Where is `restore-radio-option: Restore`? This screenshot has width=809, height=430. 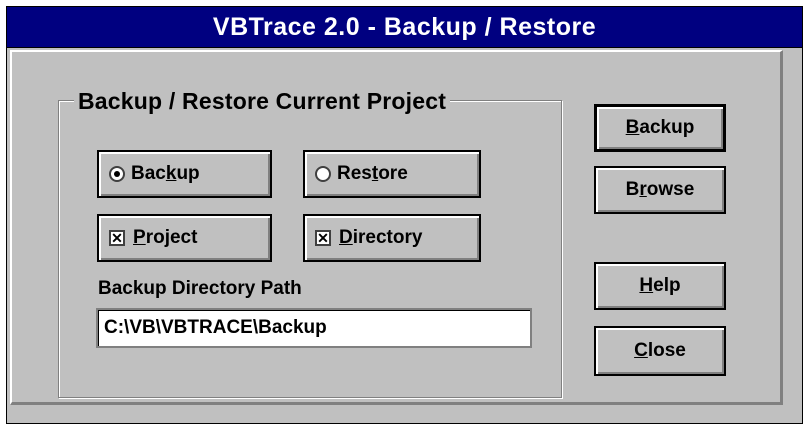 restore-radio-option: Restore is located at coordinates (392, 174).